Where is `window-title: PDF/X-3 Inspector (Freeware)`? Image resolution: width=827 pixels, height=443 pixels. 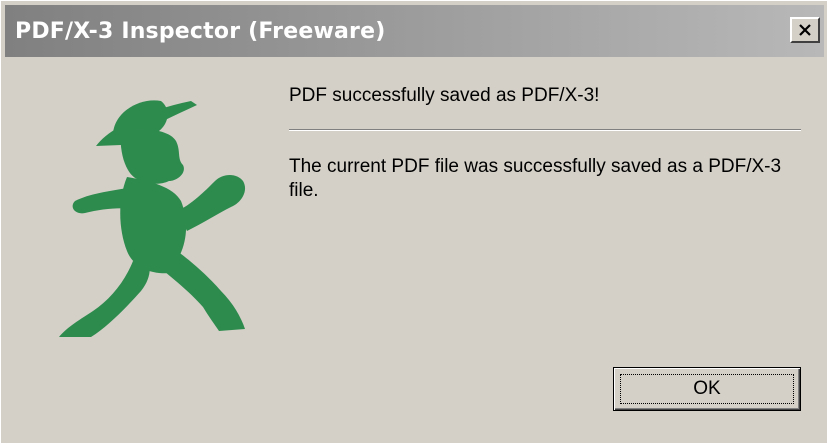 window-title: PDF/X-3 Inspector (Freeware) is located at coordinates (200, 31).